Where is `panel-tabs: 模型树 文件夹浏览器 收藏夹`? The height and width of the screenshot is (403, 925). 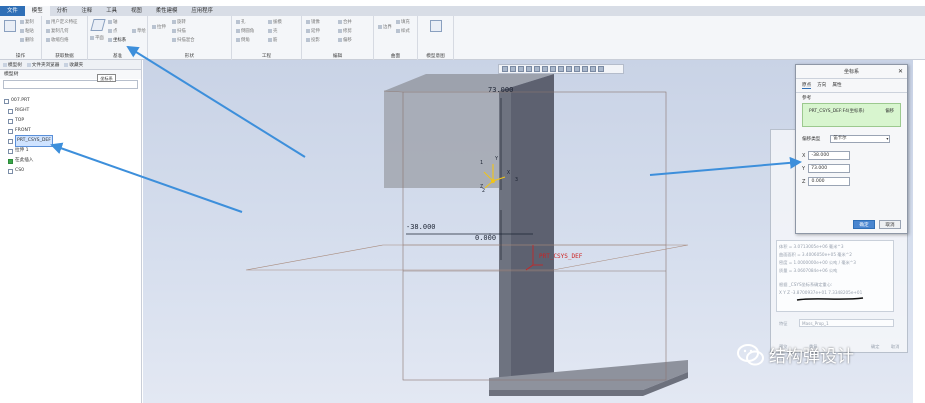 panel-tabs: 模型树 文件夹浏览器 收藏夹 is located at coordinates (70, 65).